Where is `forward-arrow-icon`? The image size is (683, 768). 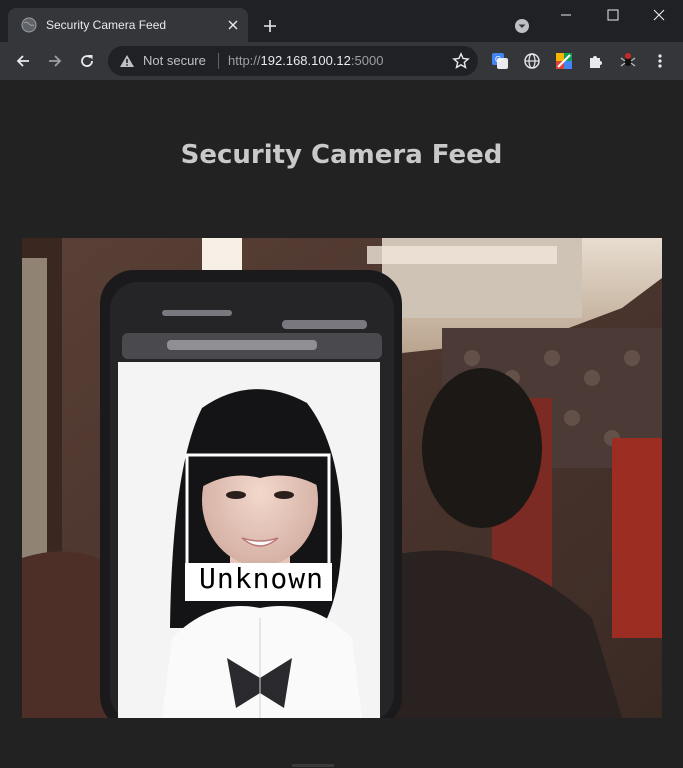
forward-arrow-icon is located at coordinates (55, 61).